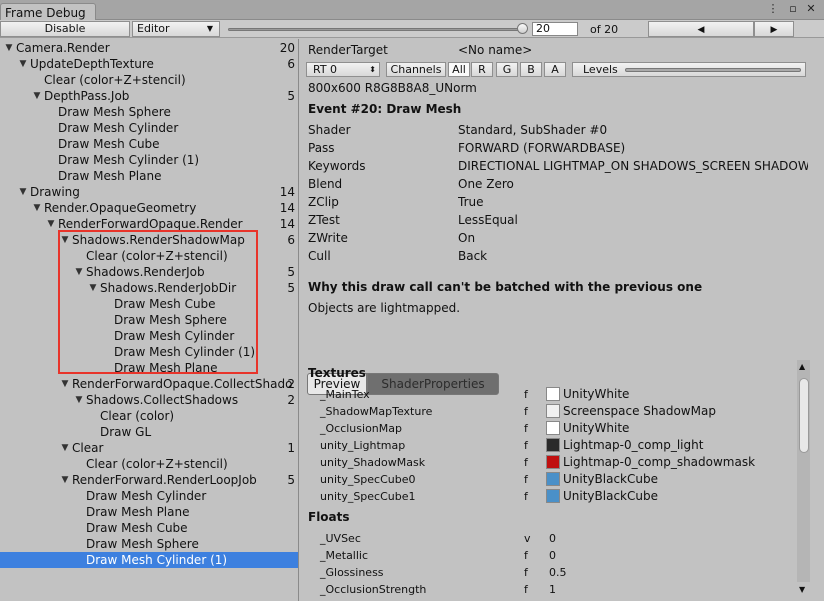 The width and height of the screenshot is (824, 601). I want to click on levels-slider, so click(713, 70).